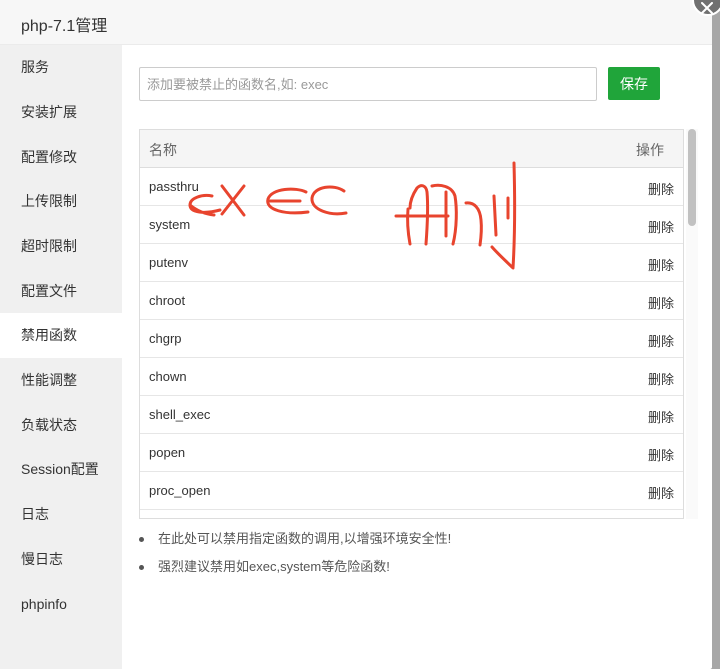 This screenshot has height=669, width=720. What do you see at coordinates (411, 377) in the screenshot?
I see `table-row: chown 删除` at bounding box center [411, 377].